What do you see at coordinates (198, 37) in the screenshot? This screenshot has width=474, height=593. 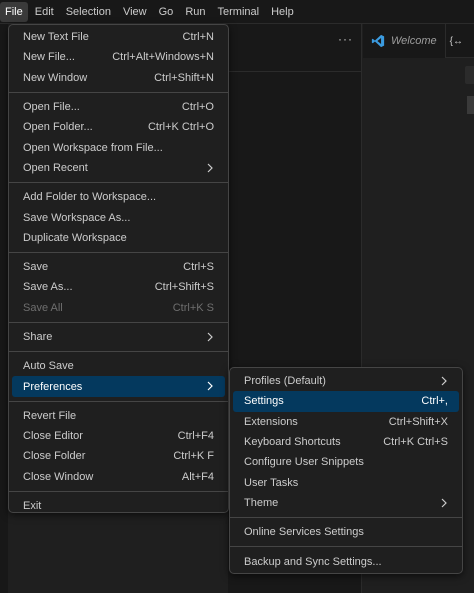 I see `keyboard-shortcut: Ctrl+N` at bounding box center [198, 37].